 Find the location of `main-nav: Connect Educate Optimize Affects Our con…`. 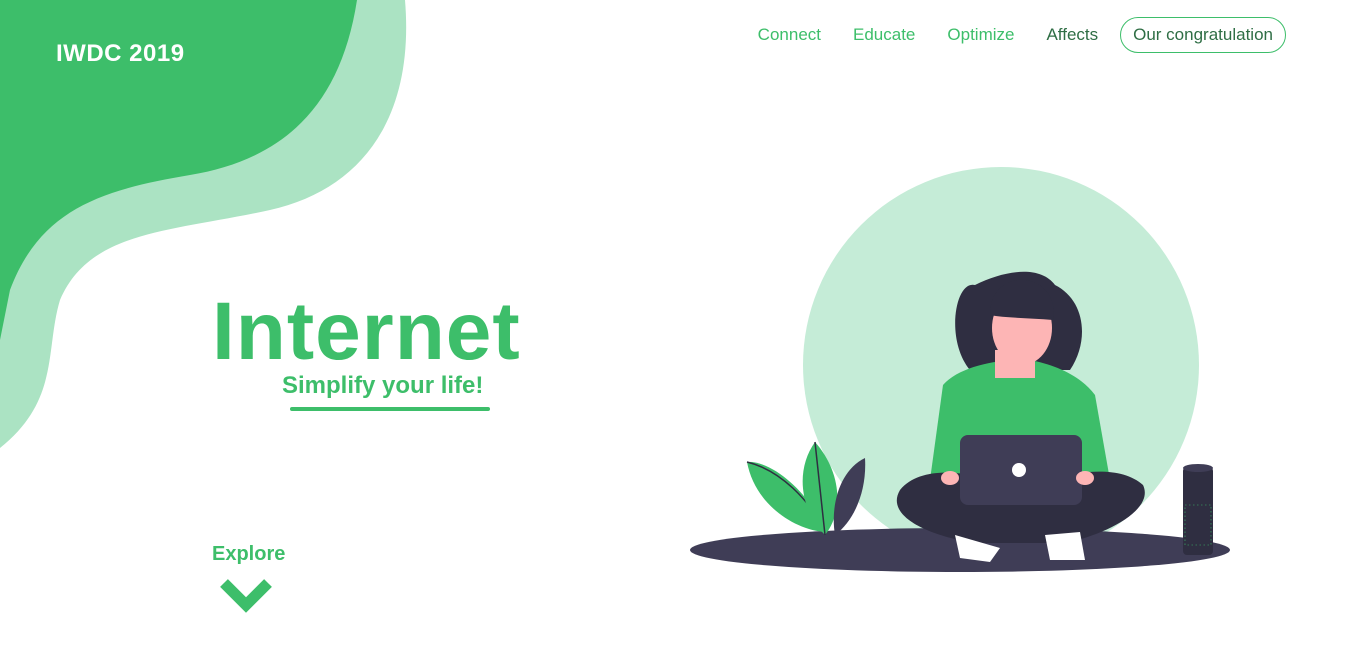

main-nav: Connect Educate Optimize Affects Our con… is located at coordinates (1006, 35).